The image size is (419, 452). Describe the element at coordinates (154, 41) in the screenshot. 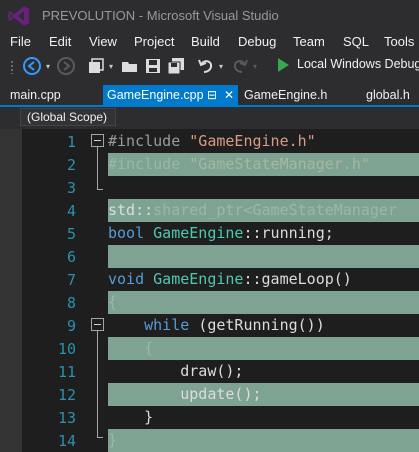

I see `menu-project: Project` at that location.